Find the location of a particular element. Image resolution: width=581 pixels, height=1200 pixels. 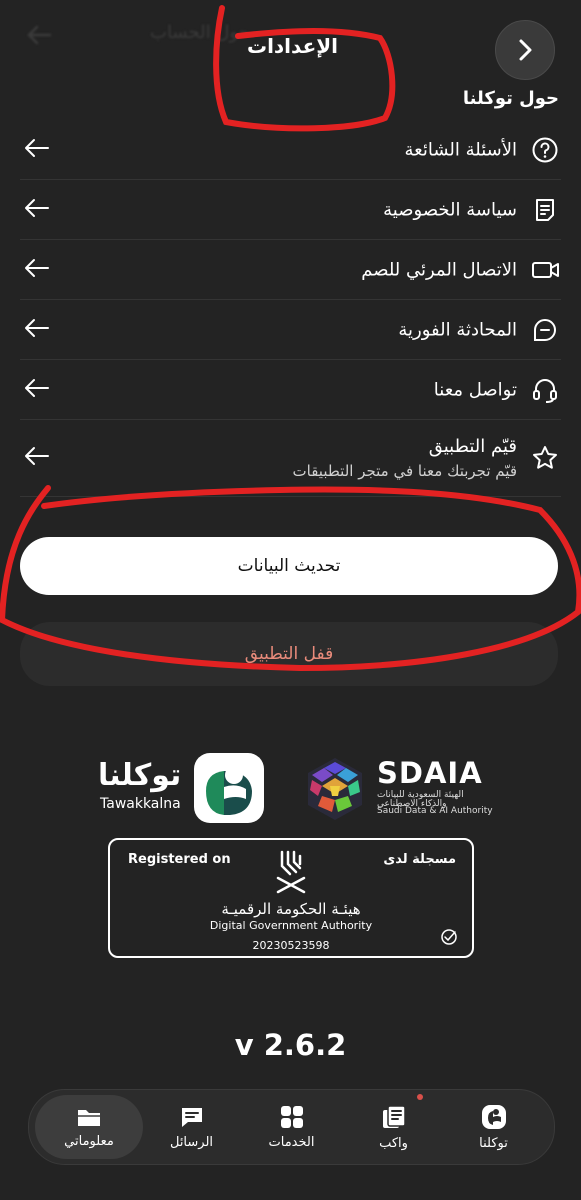

registration-number: 20230523598 is located at coordinates (291, 945).